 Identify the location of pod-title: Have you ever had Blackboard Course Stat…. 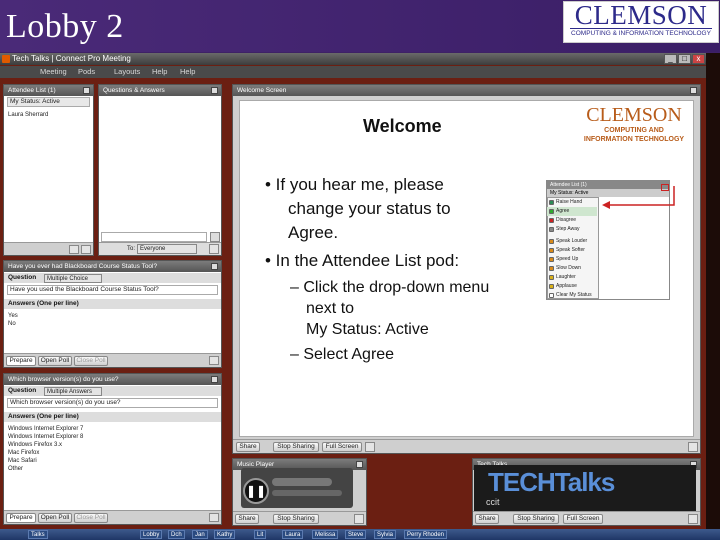
(83, 266).